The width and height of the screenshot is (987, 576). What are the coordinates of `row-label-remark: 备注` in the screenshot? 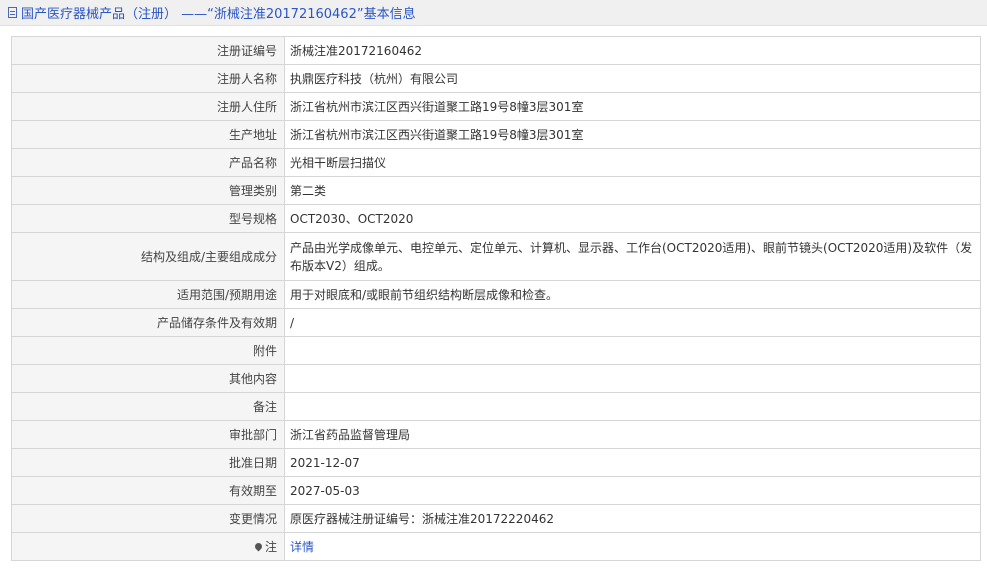 It's located at (148, 406).